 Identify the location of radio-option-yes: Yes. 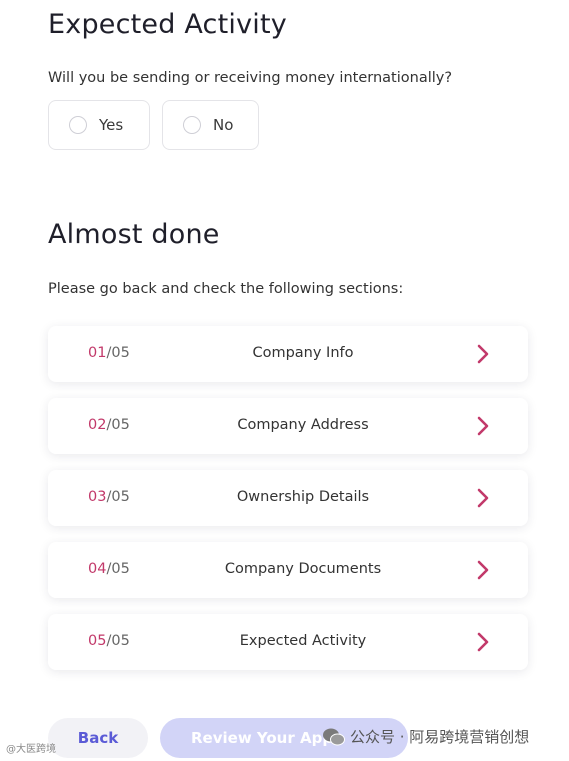
(99, 125).